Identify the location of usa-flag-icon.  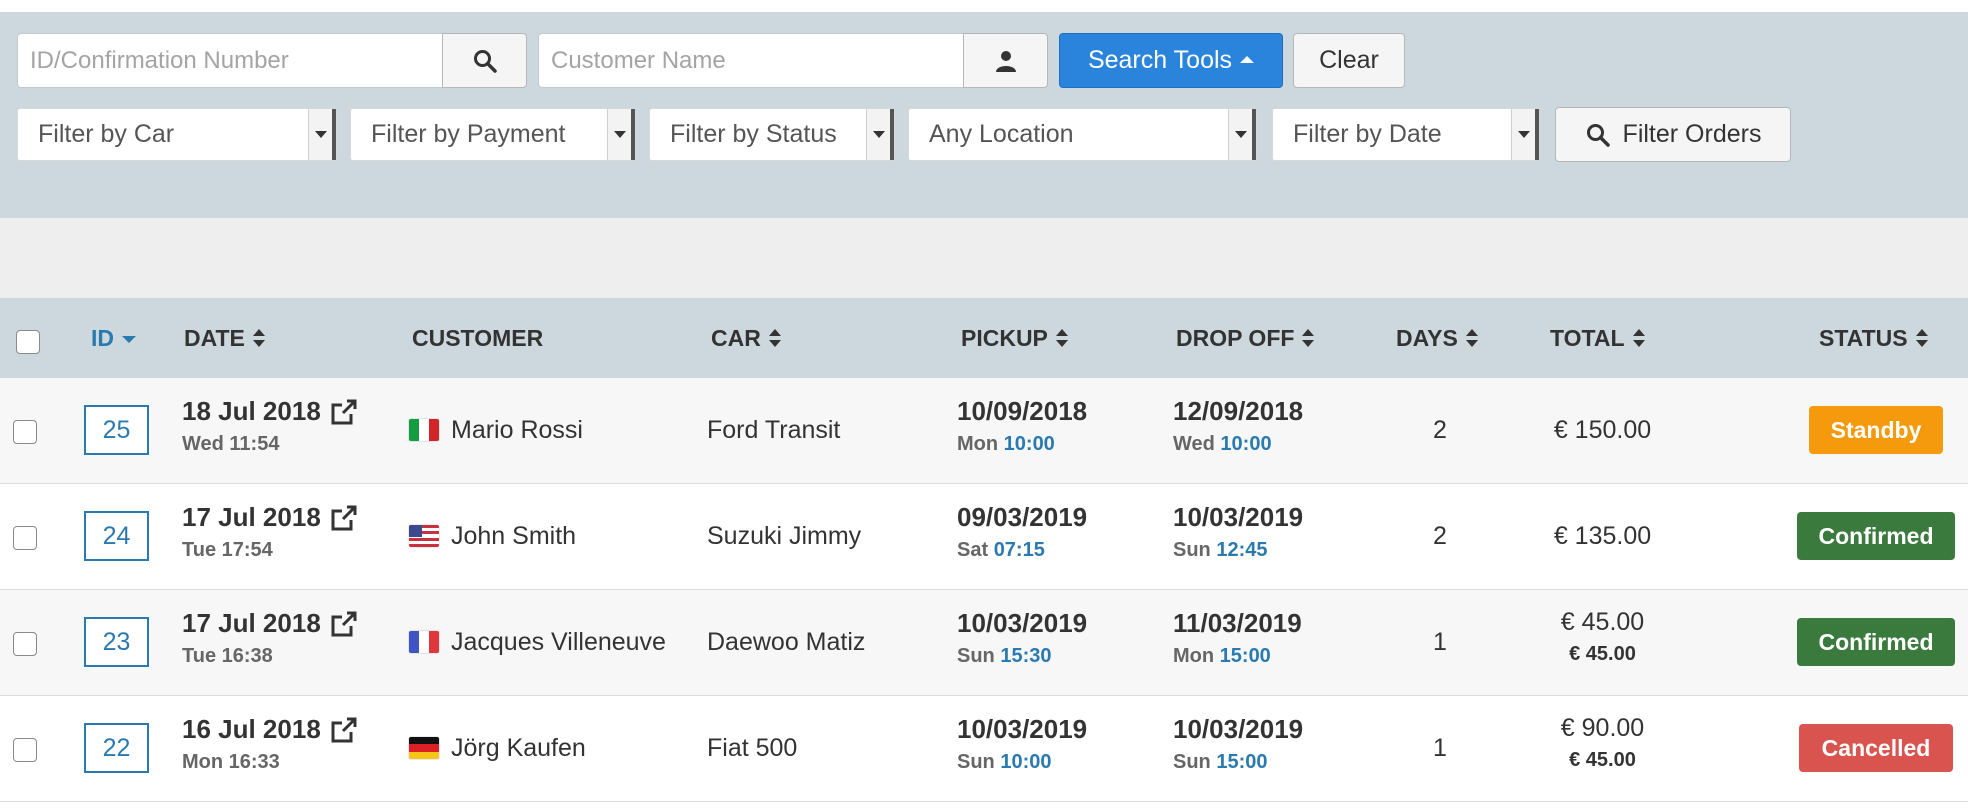
(424, 536).